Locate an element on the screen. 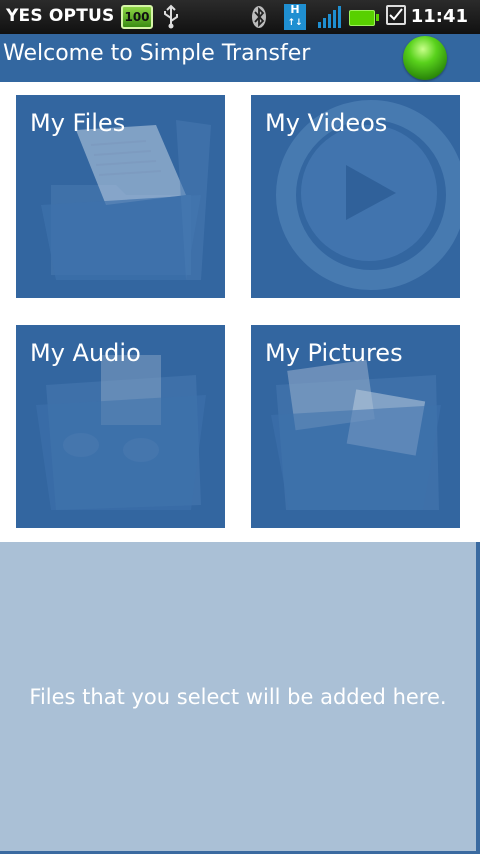 This screenshot has height=854, width=480. battery-level-badge: 100 is located at coordinates (137, 17).